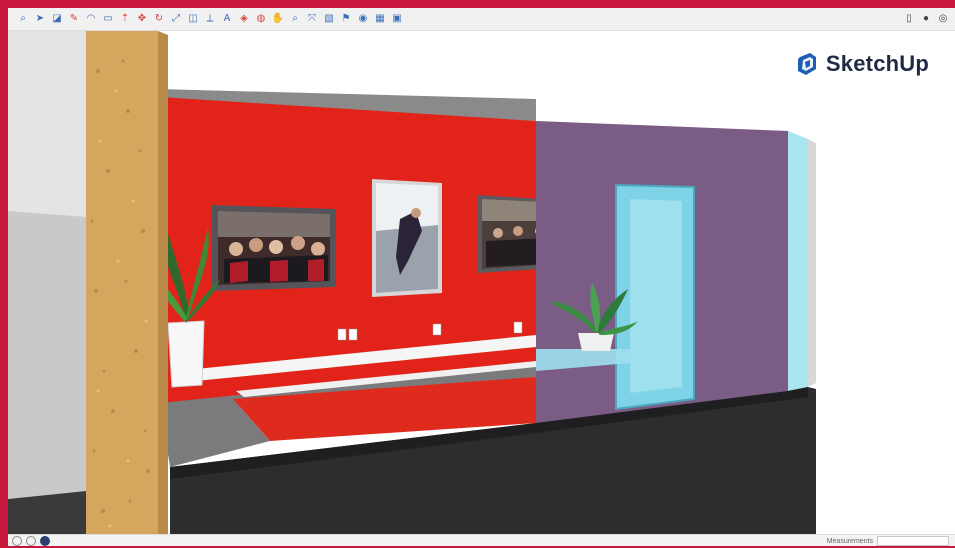  What do you see at coordinates (17, 541) in the screenshot?
I see `info-icon` at bounding box center [17, 541].